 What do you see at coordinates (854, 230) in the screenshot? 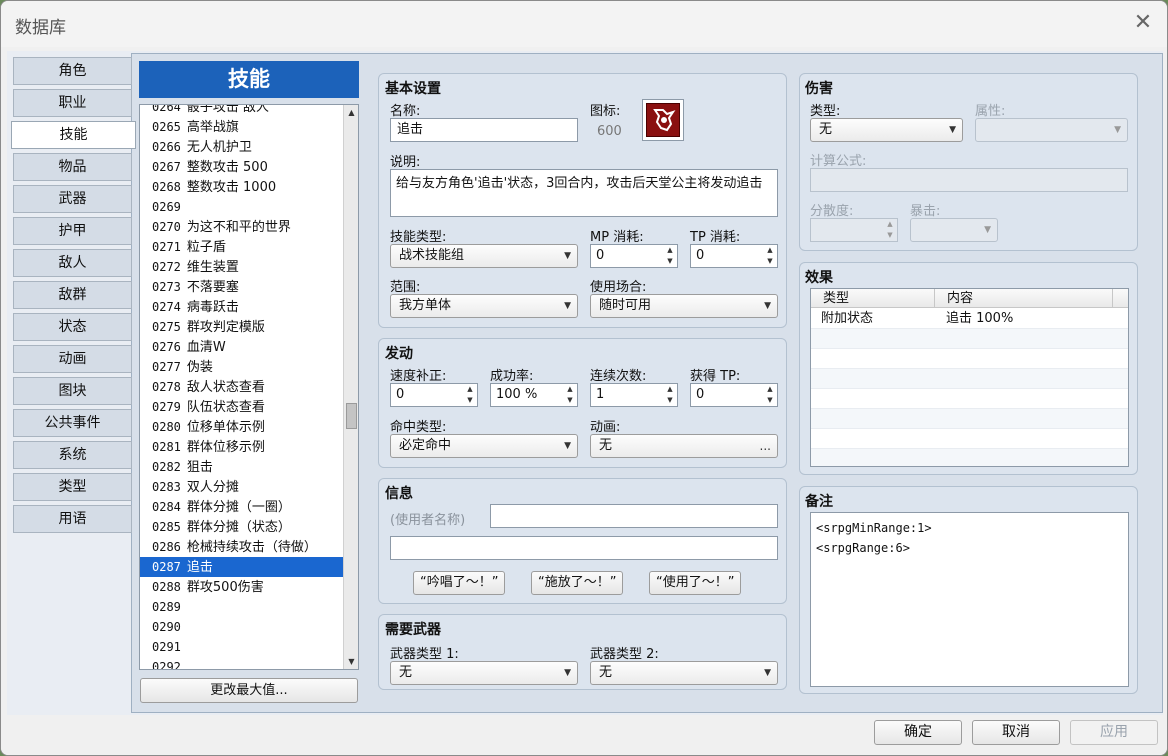
I see `variance-stepper: ▲ ▼` at bounding box center [854, 230].